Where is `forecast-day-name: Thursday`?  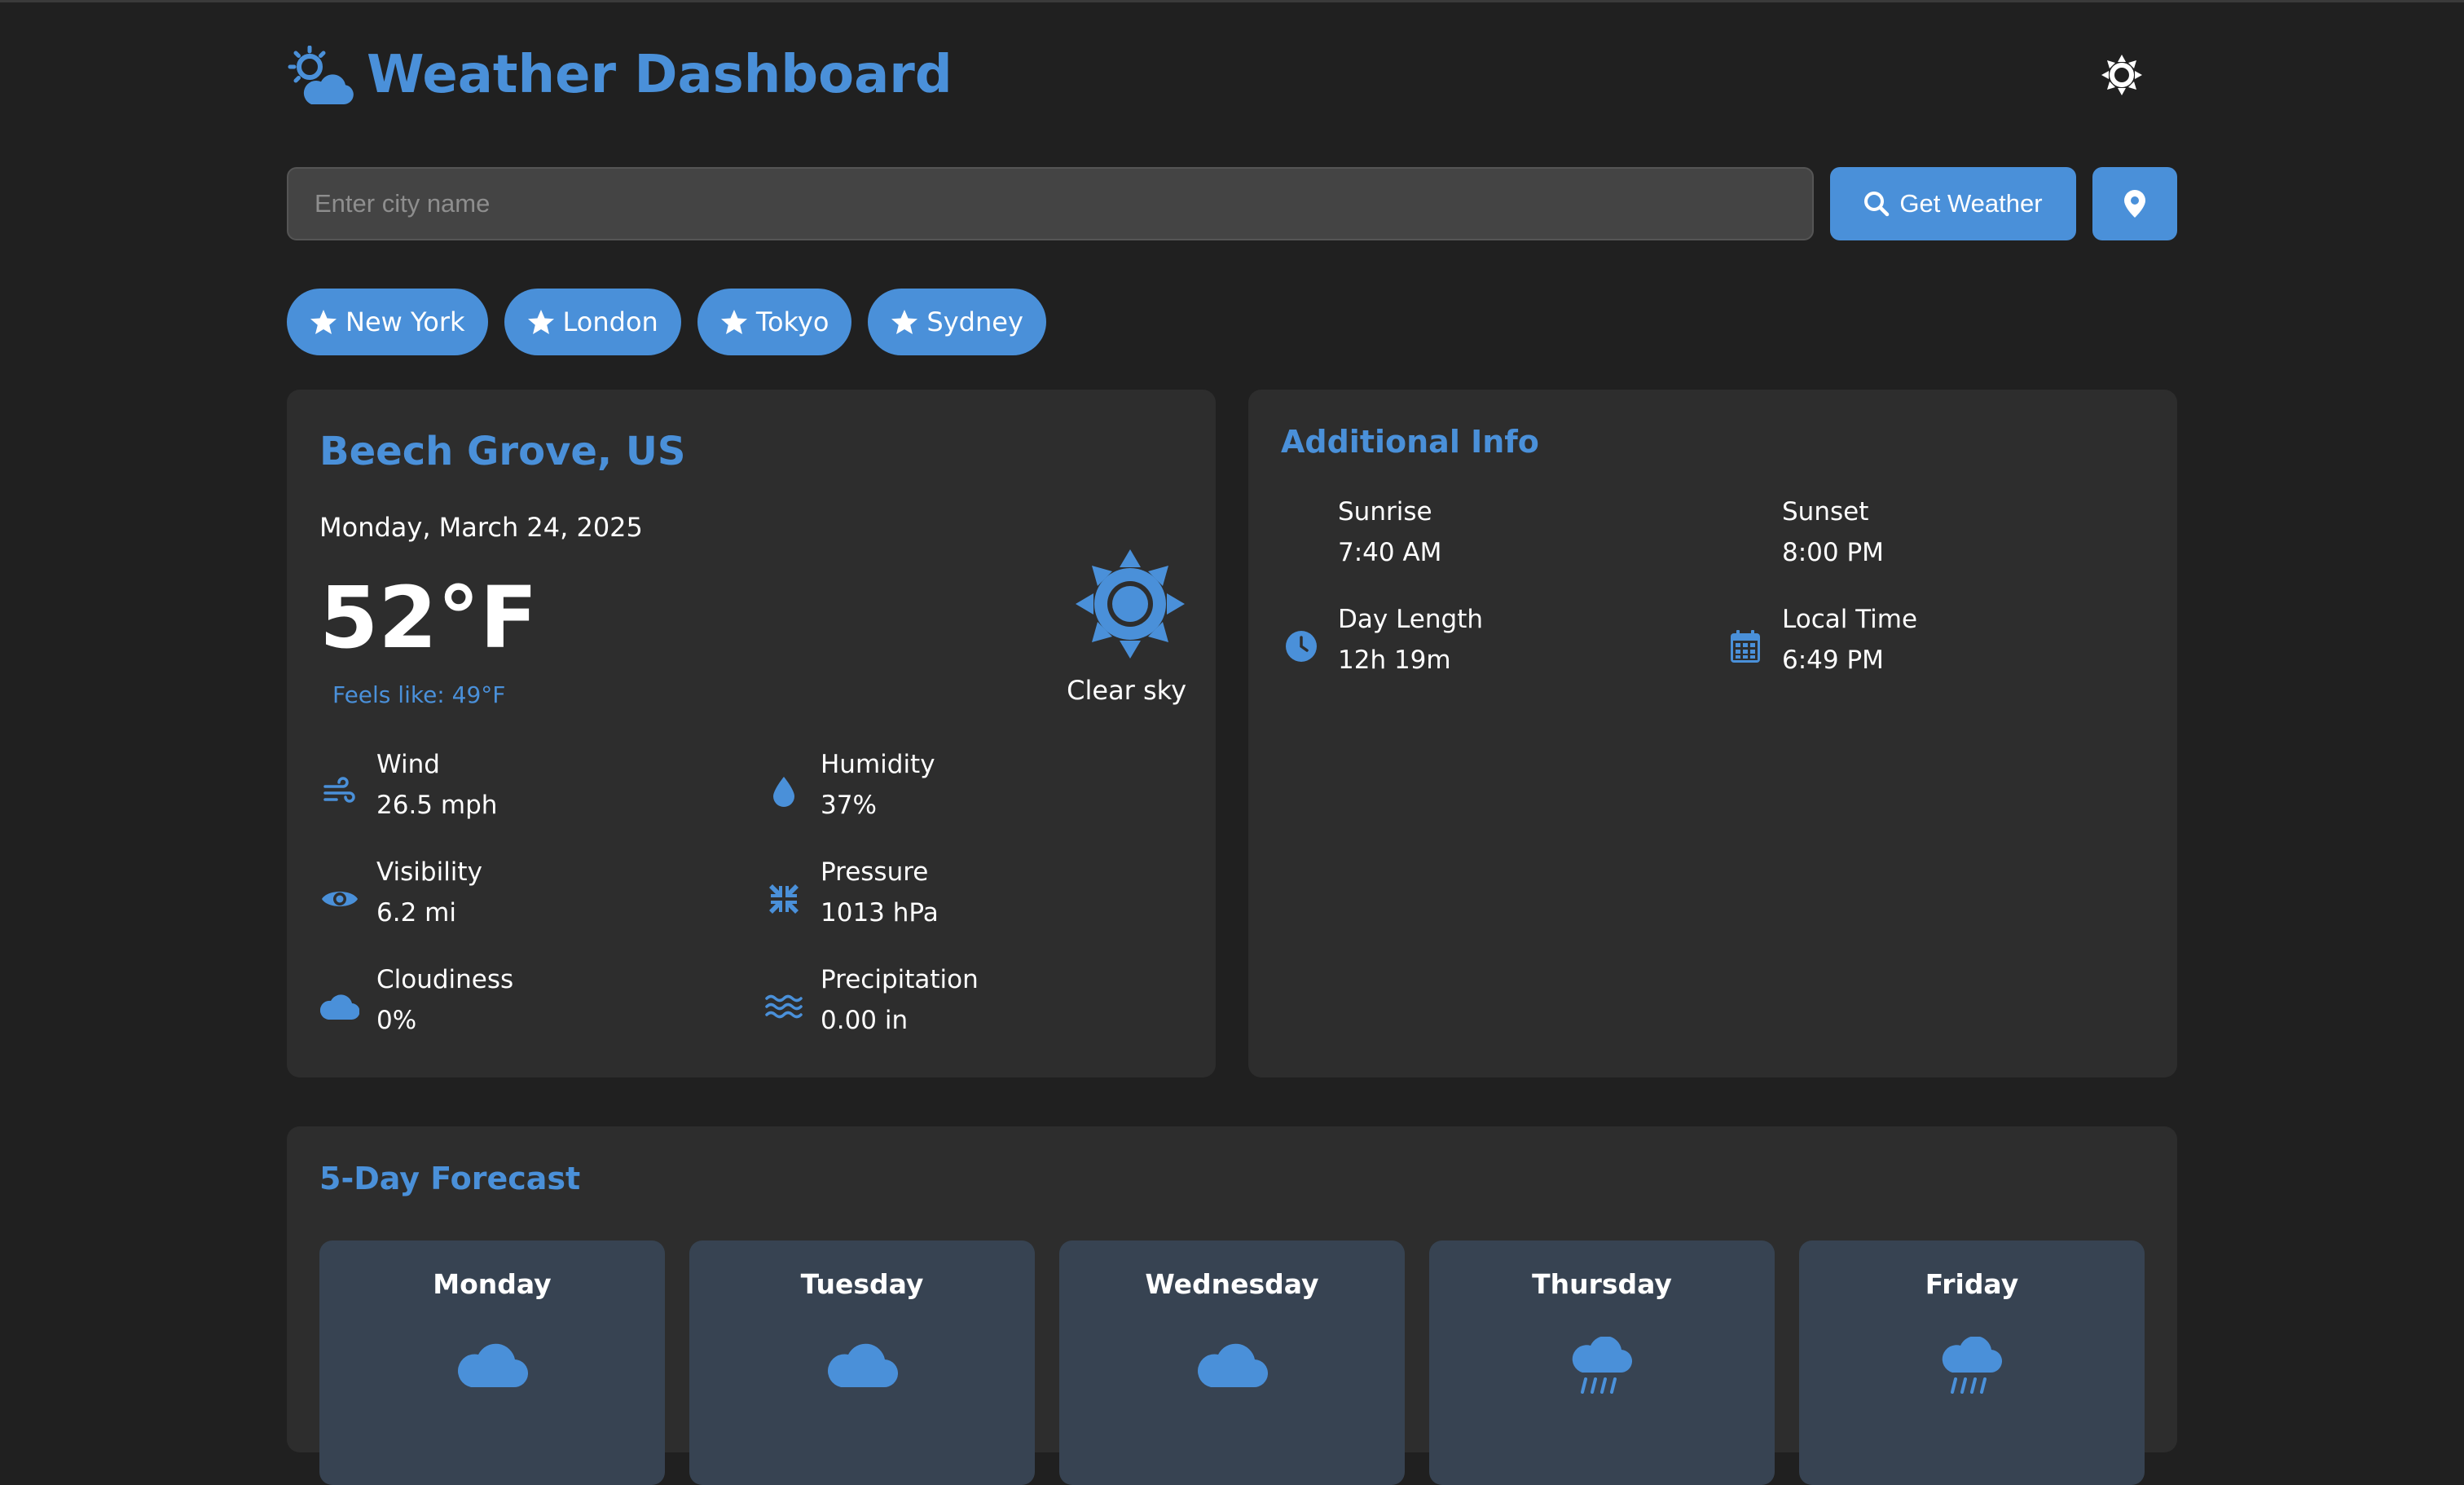
forecast-day-name: Thursday is located at coordinates (1602, 1284).